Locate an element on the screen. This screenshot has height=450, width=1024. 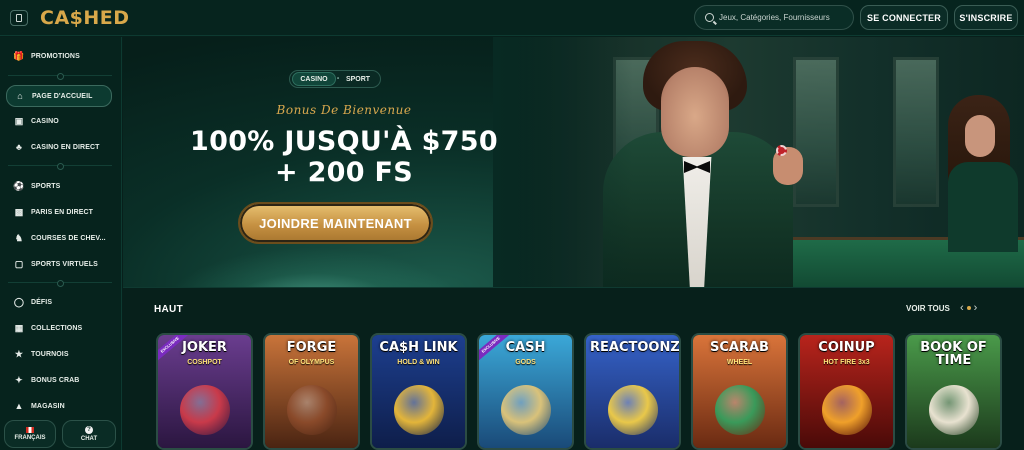
game-subtitle: HOLD & WIN is located at coordinates (418, 362).